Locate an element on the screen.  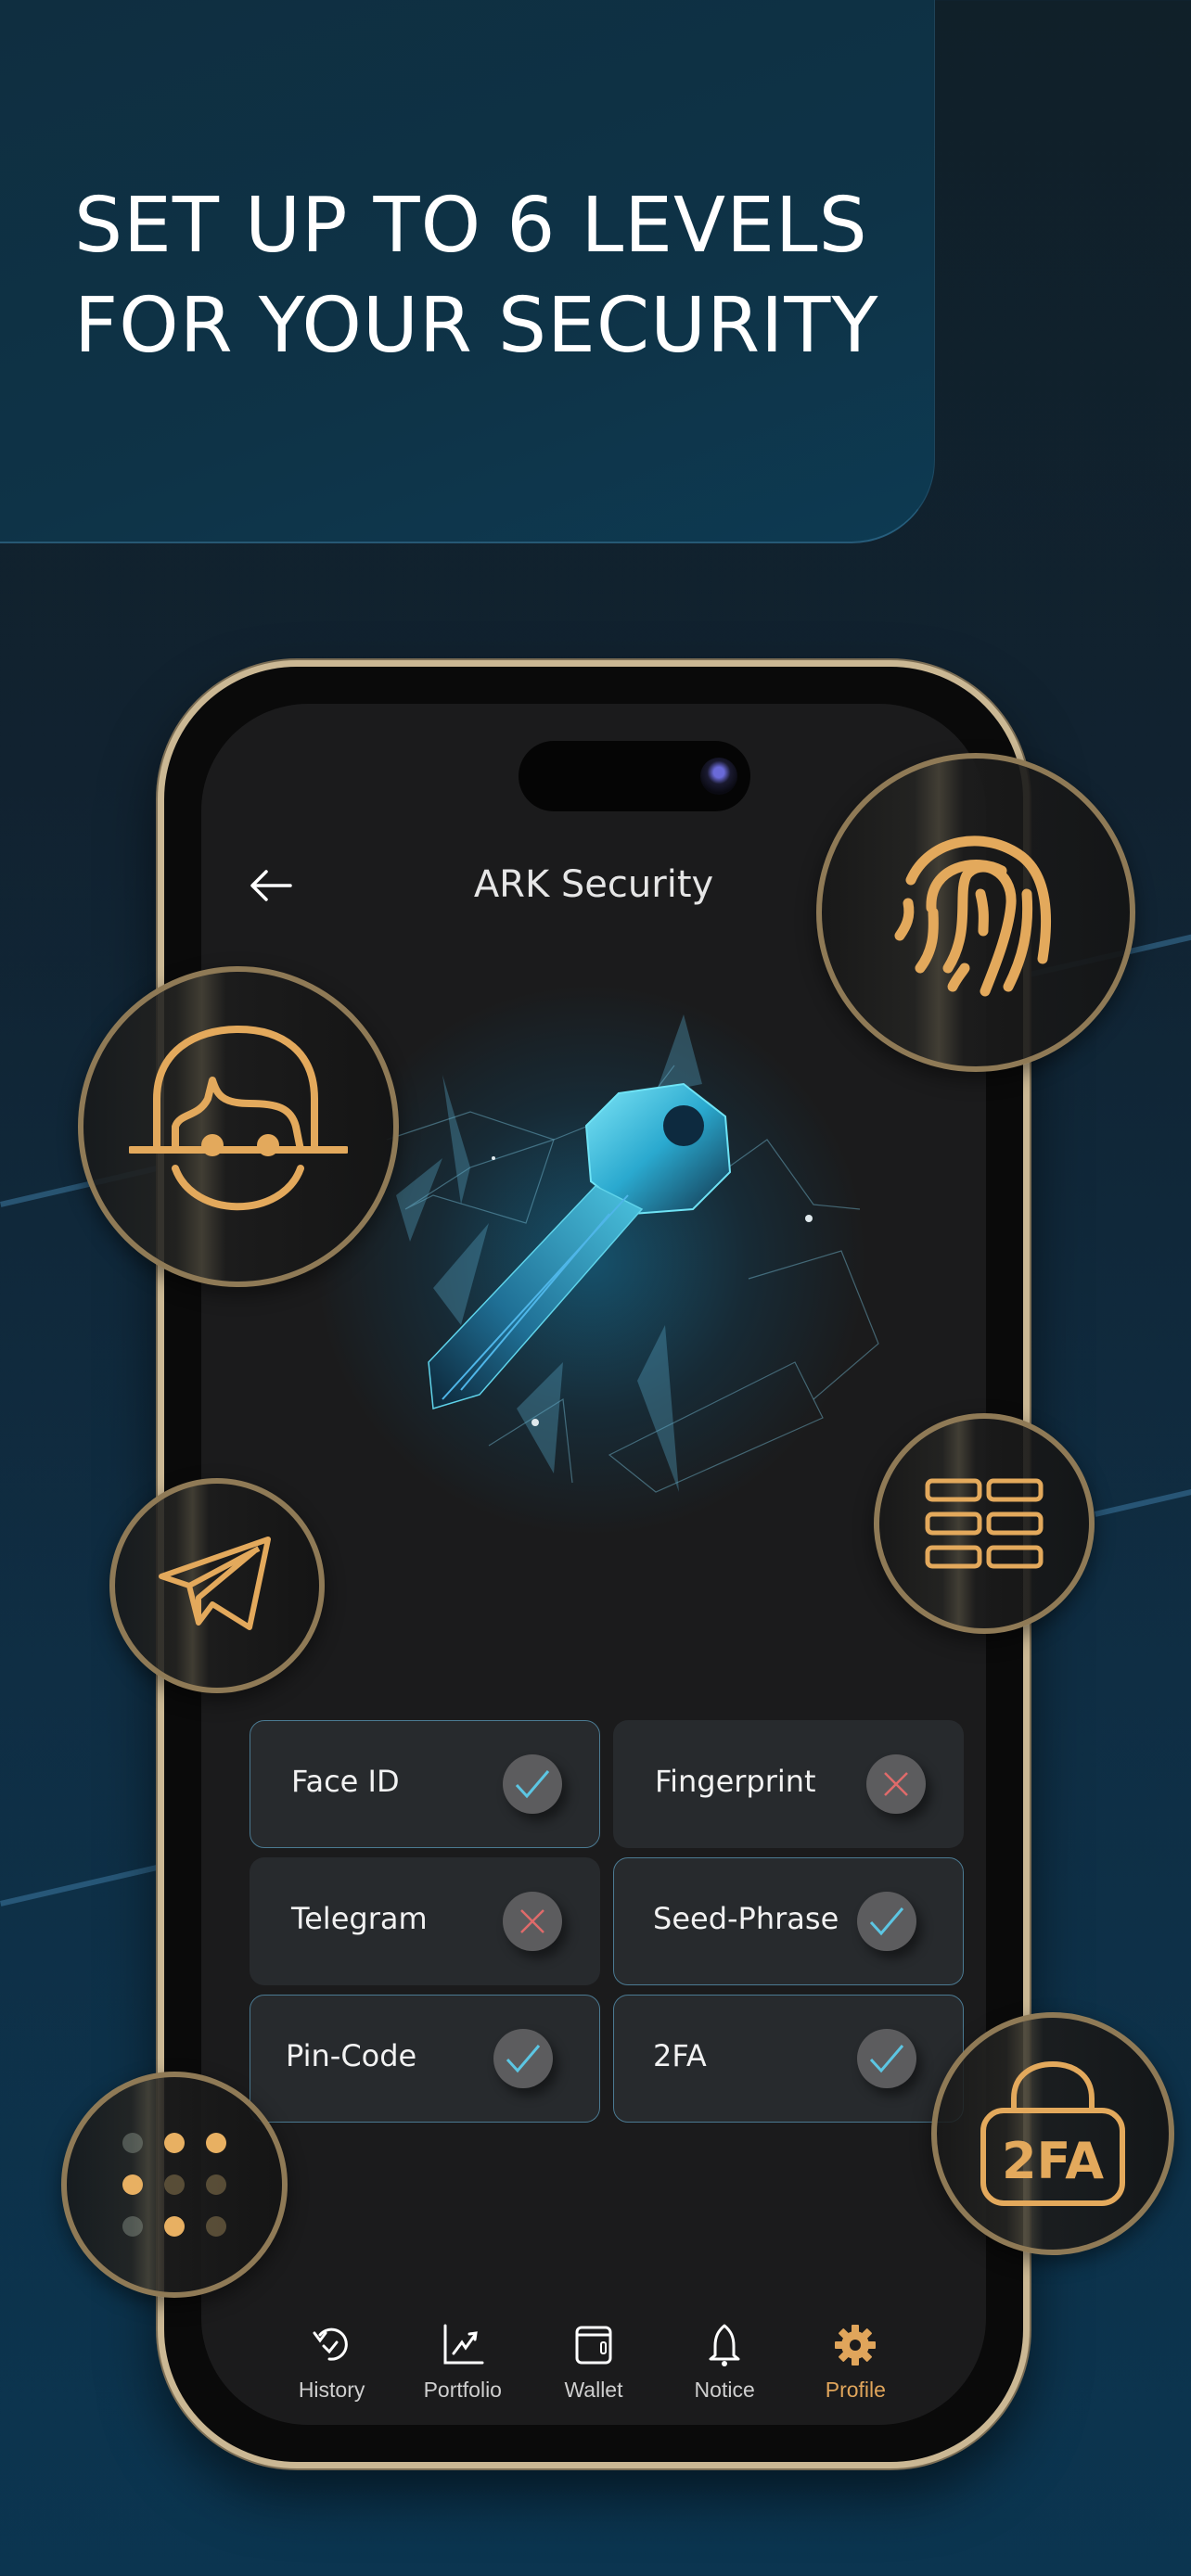
option-telegram: Telegram is located at coordinates (425, 1921).